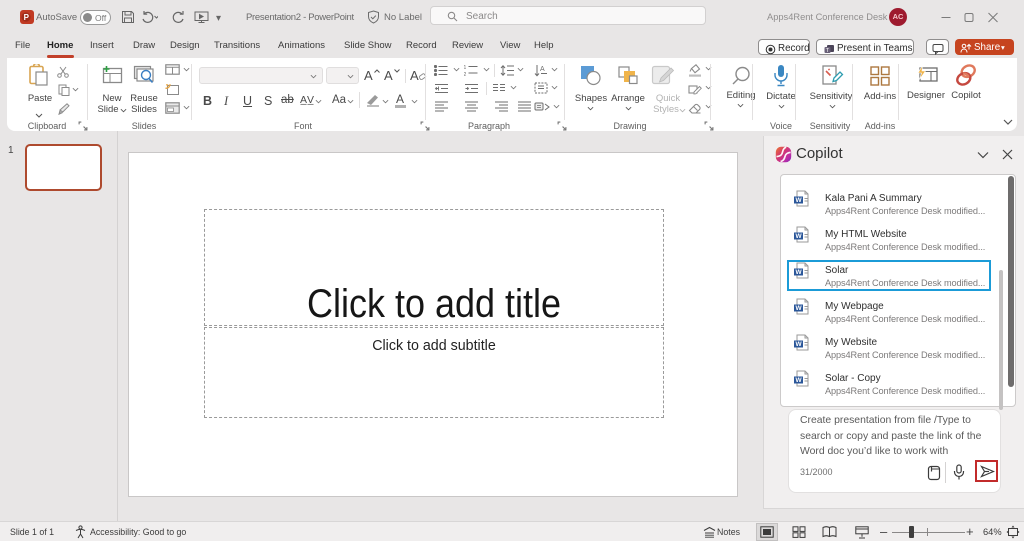 This screenshot has height=541, width=1024. What do you see at coordinates (542, 69) in the screenshot?
I see `svg-text: A` at bounding box center [542, 69].